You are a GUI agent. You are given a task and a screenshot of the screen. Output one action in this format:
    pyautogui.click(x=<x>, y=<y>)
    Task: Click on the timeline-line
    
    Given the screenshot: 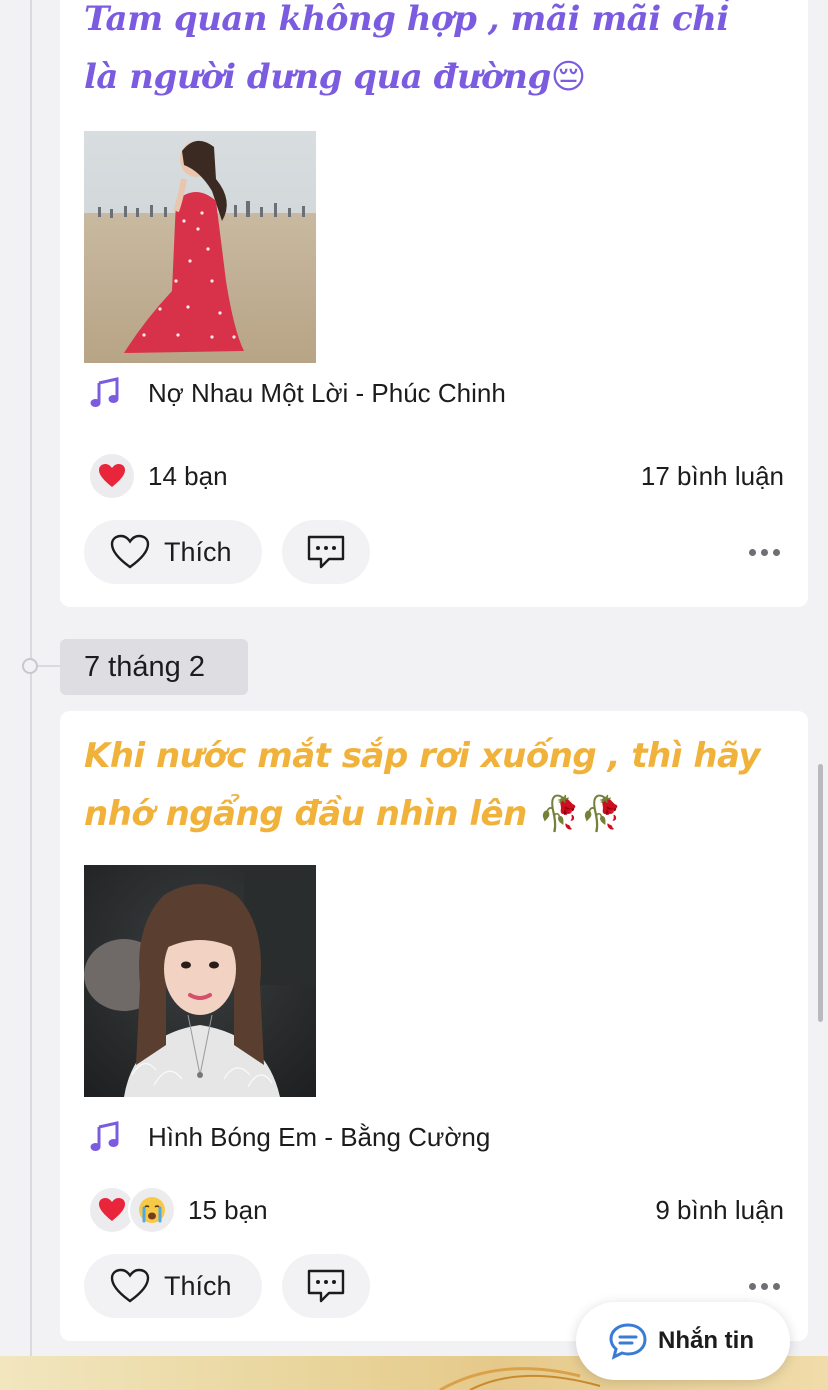 What is the action you would take?
    pyautogui.click(x=31, y=695)
    